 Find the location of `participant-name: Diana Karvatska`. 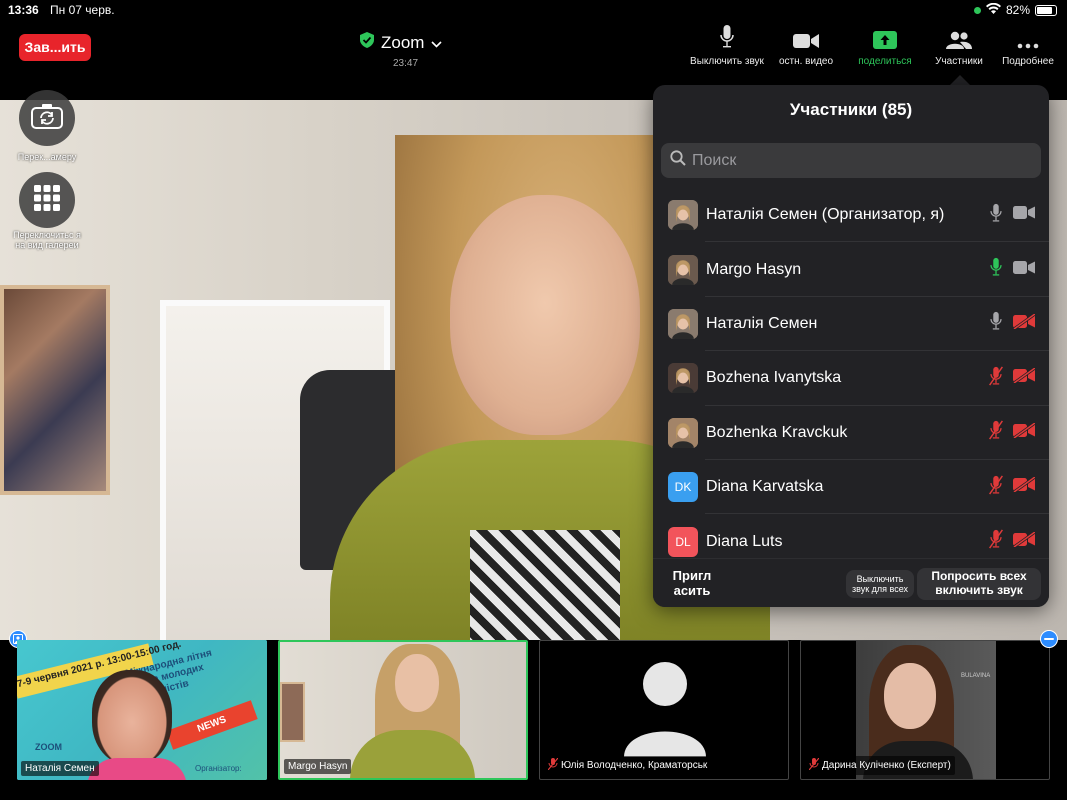

participant-name: Diana Karvatska is located at coordinates (765, 487).